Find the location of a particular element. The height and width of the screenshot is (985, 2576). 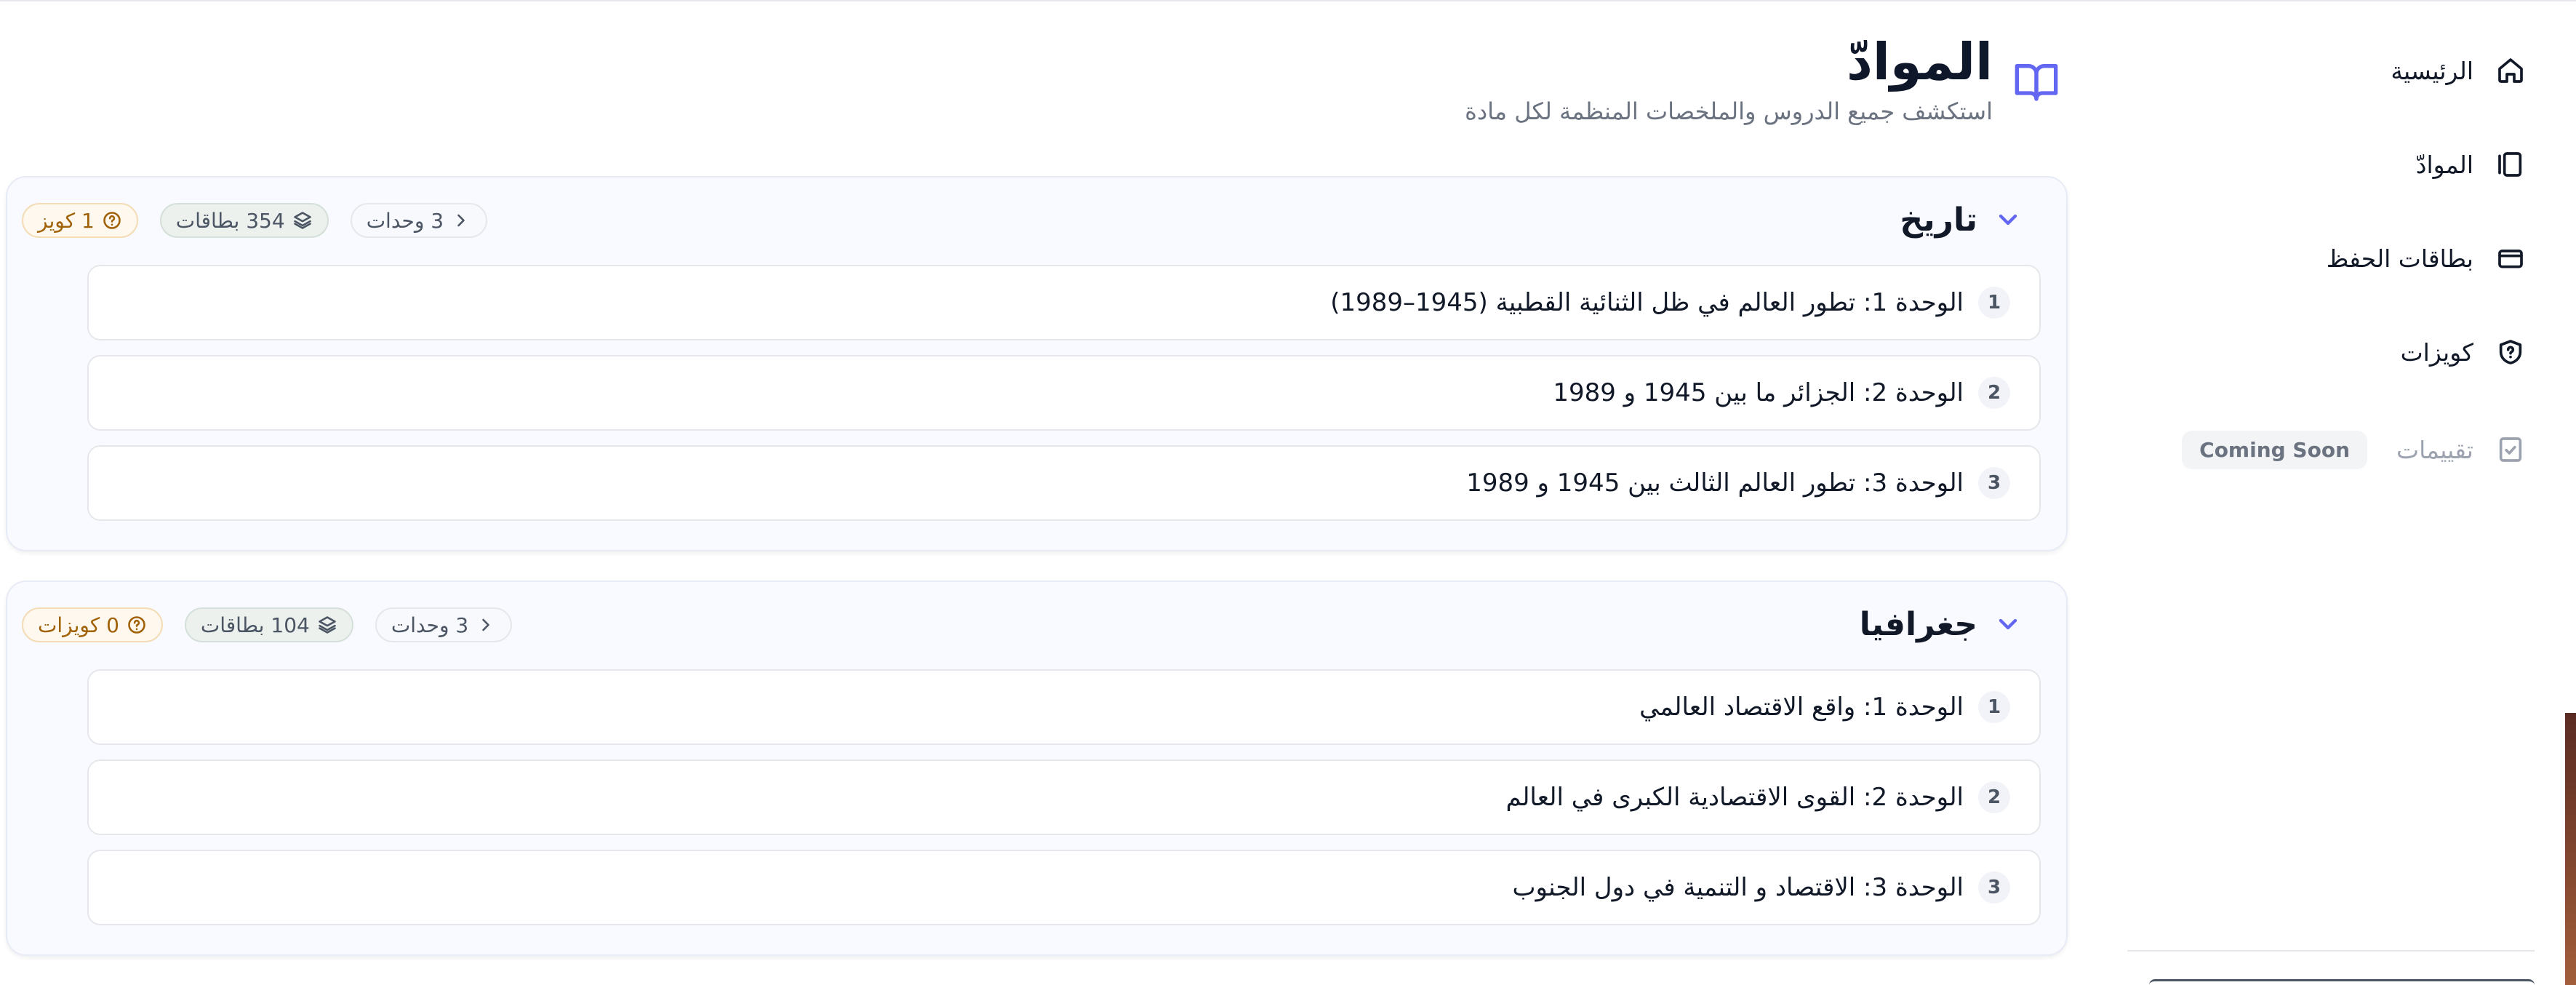

subject-stats: 0 كويزات 104 بطاقات 3 وحدات is located at coordinates (267, 624).